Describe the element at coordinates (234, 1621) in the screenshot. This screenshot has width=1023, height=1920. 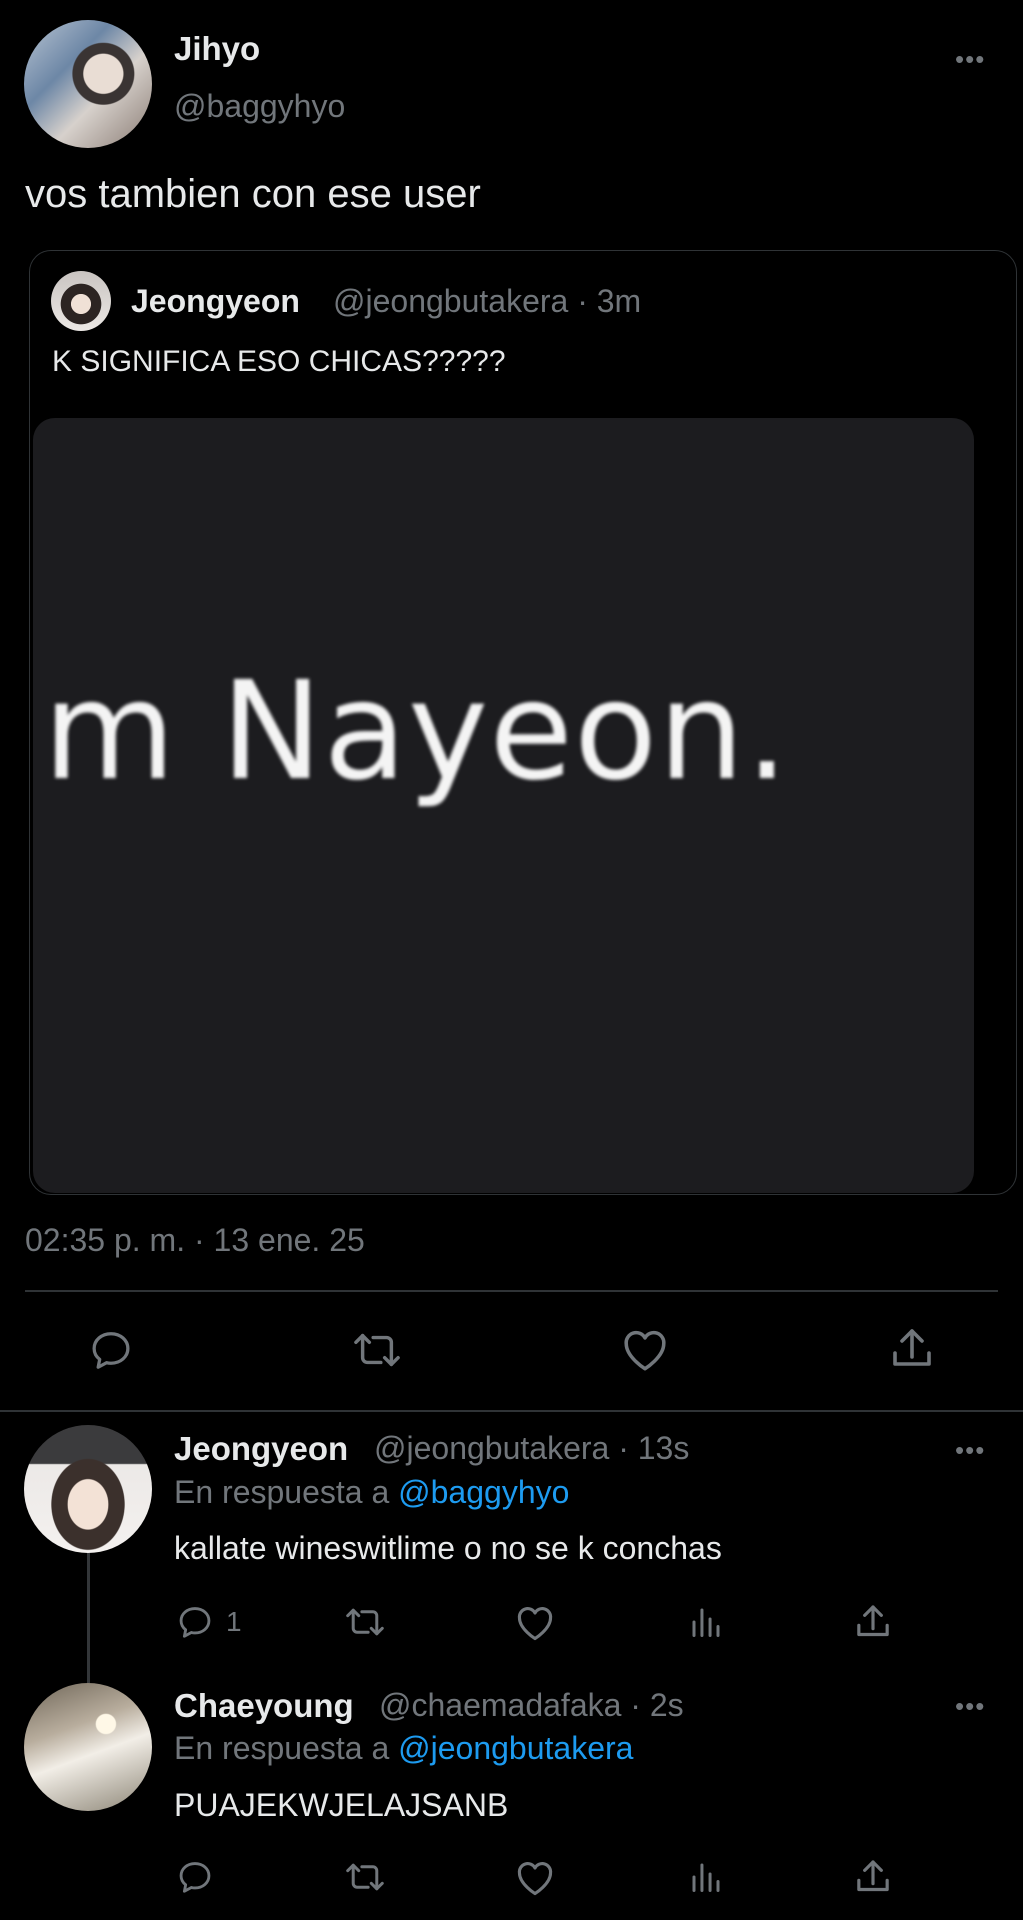
I see `reply-count: 1` at that location.